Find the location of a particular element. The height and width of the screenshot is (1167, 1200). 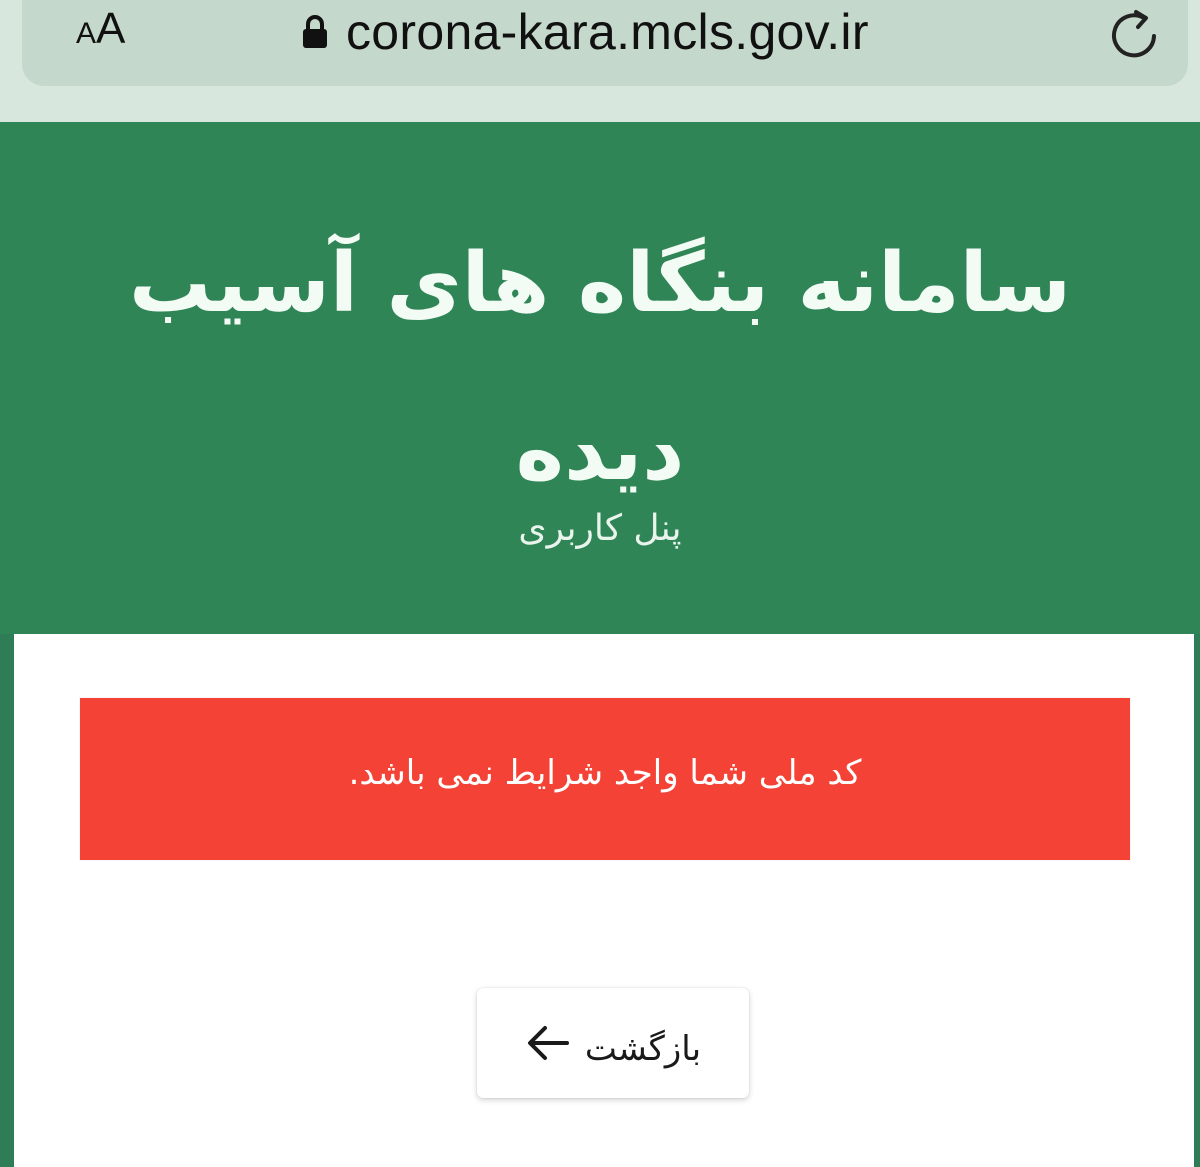

arrow-left-icon is located at coordinates (548, 1043).